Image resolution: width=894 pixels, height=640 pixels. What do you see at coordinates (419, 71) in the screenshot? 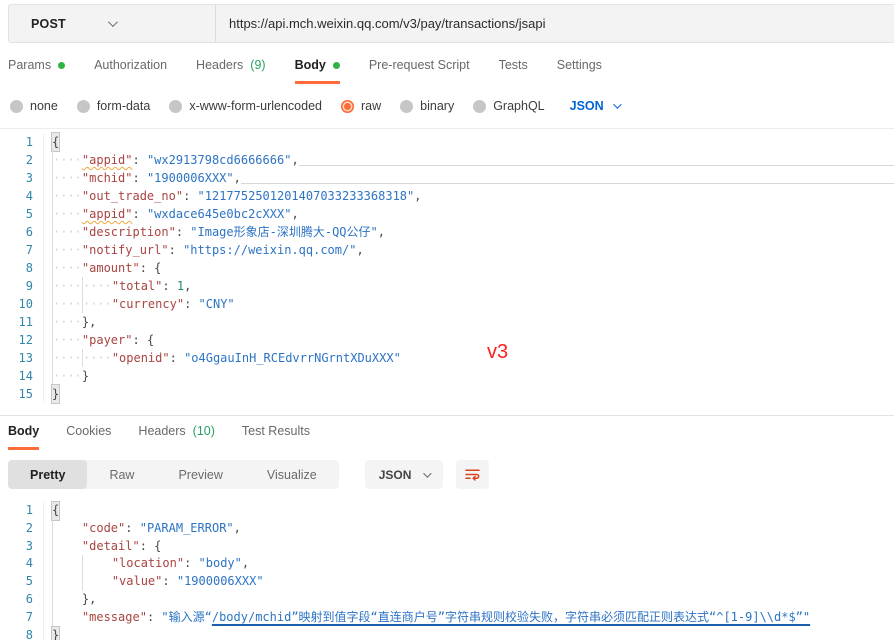
I see `tab-pre-request-script: Pre-request Script` at bounding box center [419, 71].